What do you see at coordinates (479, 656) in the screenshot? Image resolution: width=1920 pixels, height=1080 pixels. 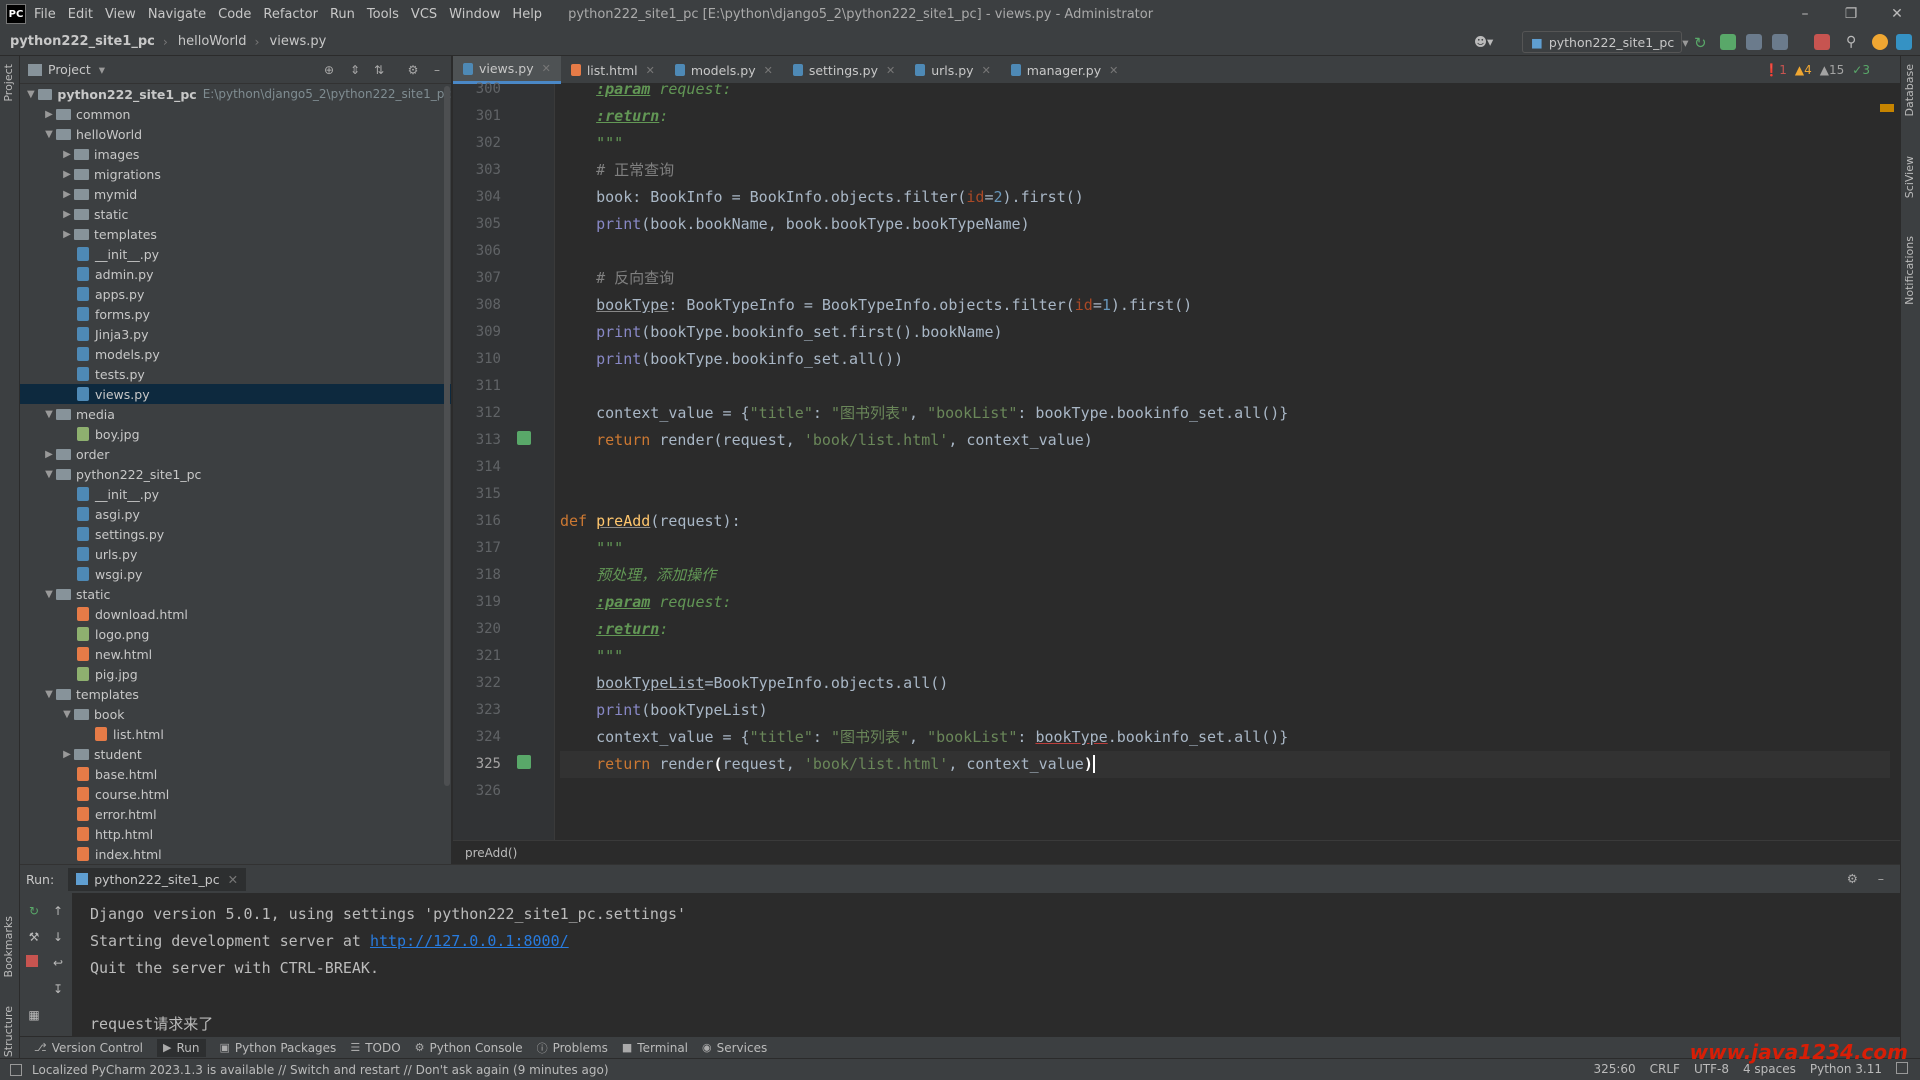 I see `line-number: 321` at bounding box center [479, 656].